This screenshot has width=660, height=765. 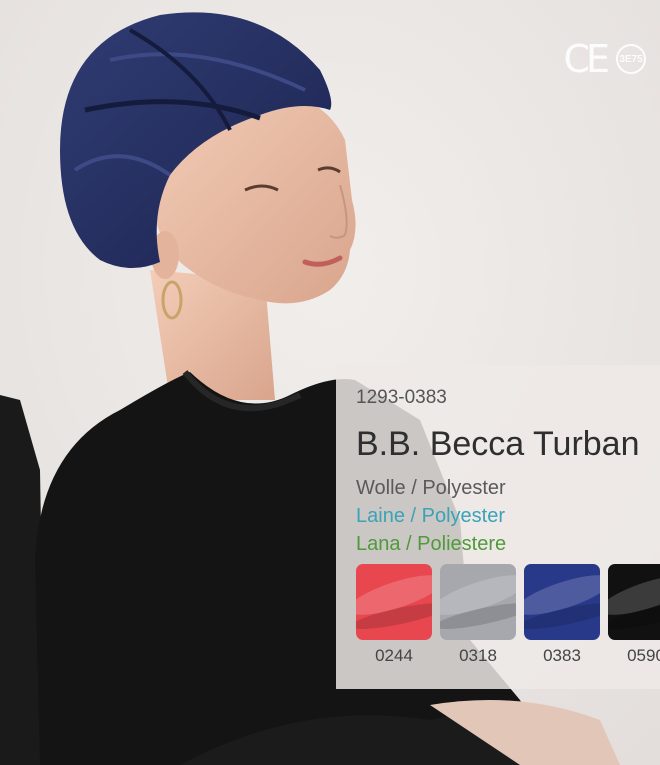 I want to click on swatch-code: 0590, so click(x=643, y=655).